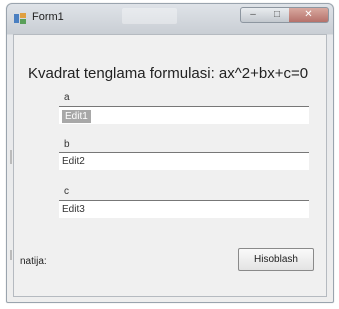 Image resolution: width=339 pixels, height=309 pixels. Describe the element at coordinates (184, 209) in the screenshot. I see `edit-c-input` at that location.